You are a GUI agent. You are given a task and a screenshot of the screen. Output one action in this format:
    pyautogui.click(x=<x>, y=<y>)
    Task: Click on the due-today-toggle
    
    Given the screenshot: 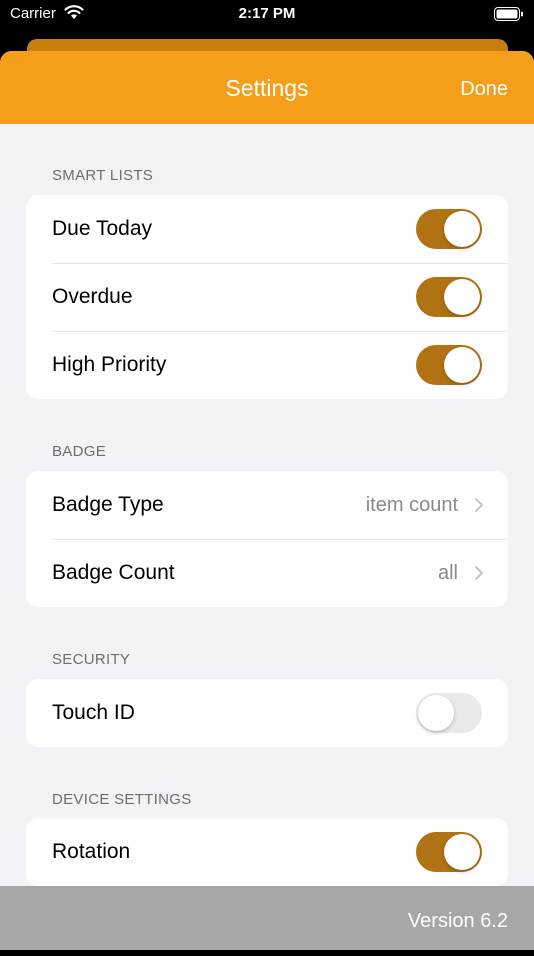 What is the action you would take?
    pyautogui.click(x=449, y=229)
    